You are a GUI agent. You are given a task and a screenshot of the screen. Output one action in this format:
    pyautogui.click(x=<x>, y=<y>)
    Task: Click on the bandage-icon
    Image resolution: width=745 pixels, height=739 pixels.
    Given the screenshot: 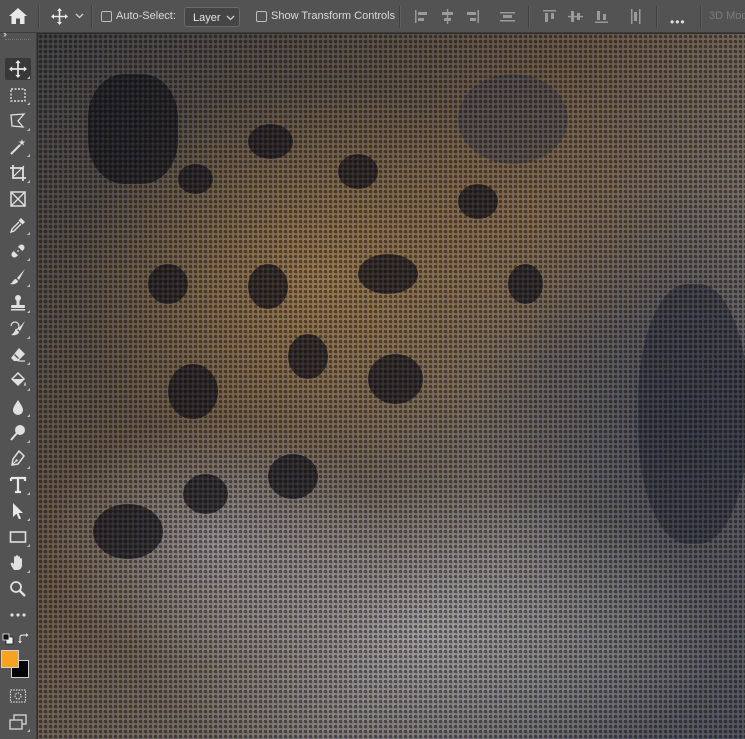 What is the action you would take?
    pyautogui.click(x=18, y=251)
    